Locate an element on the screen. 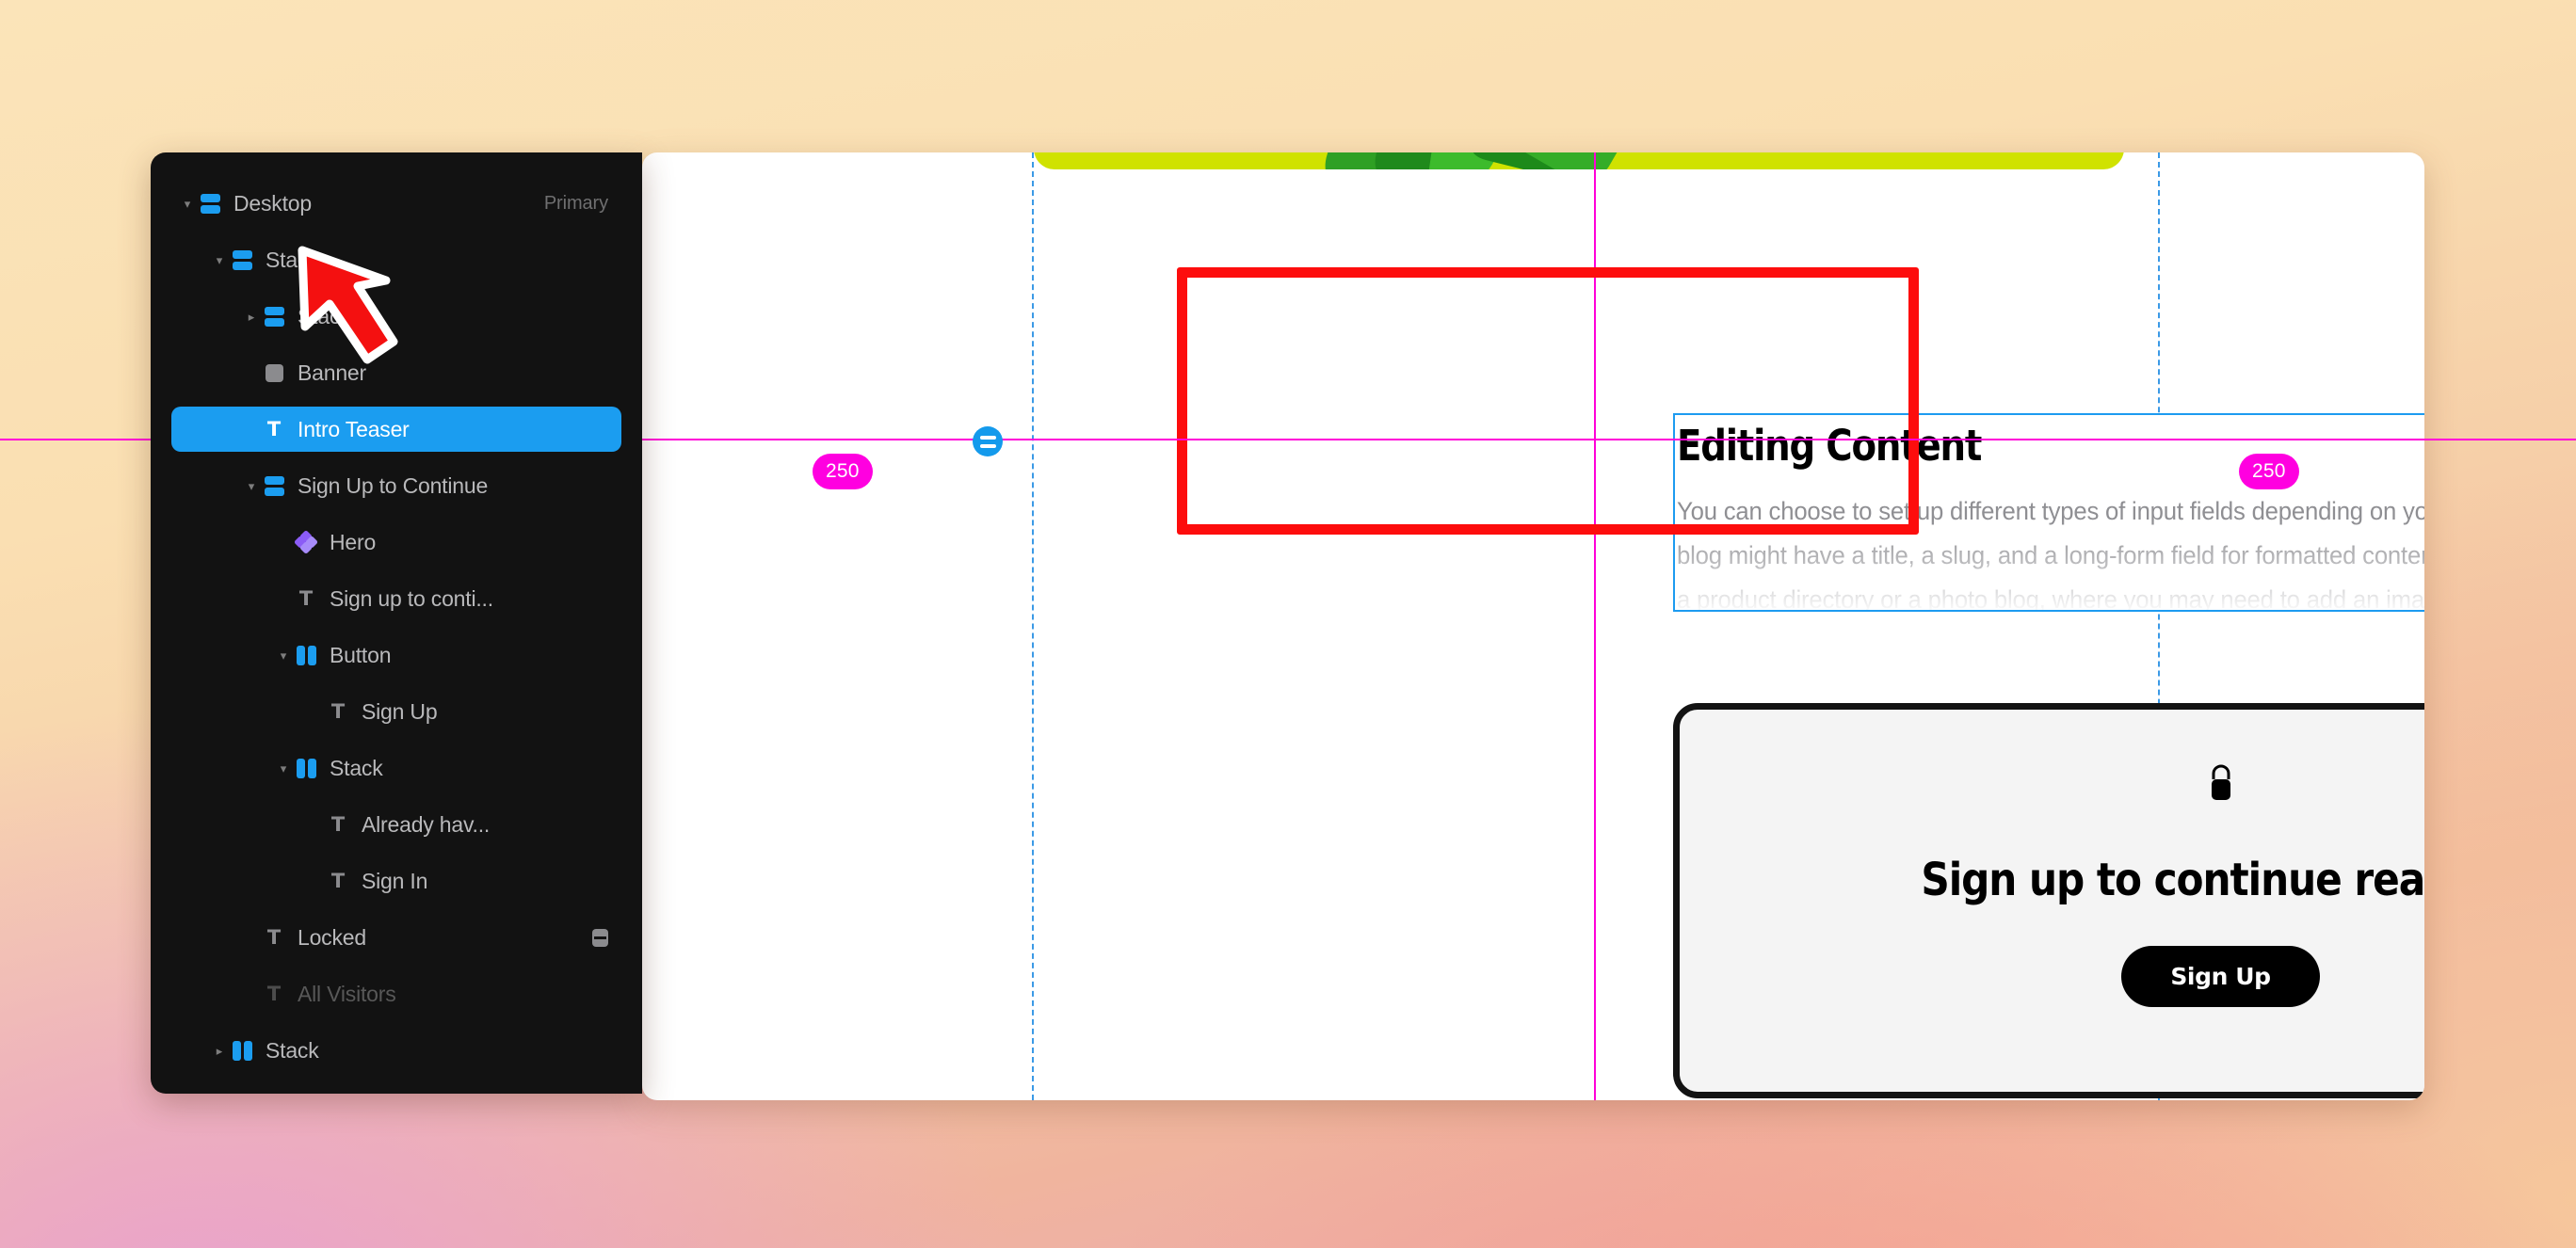 The image size is (2576, 1248). spacing-badge-left: 250 is located at coordinates (843, 471).